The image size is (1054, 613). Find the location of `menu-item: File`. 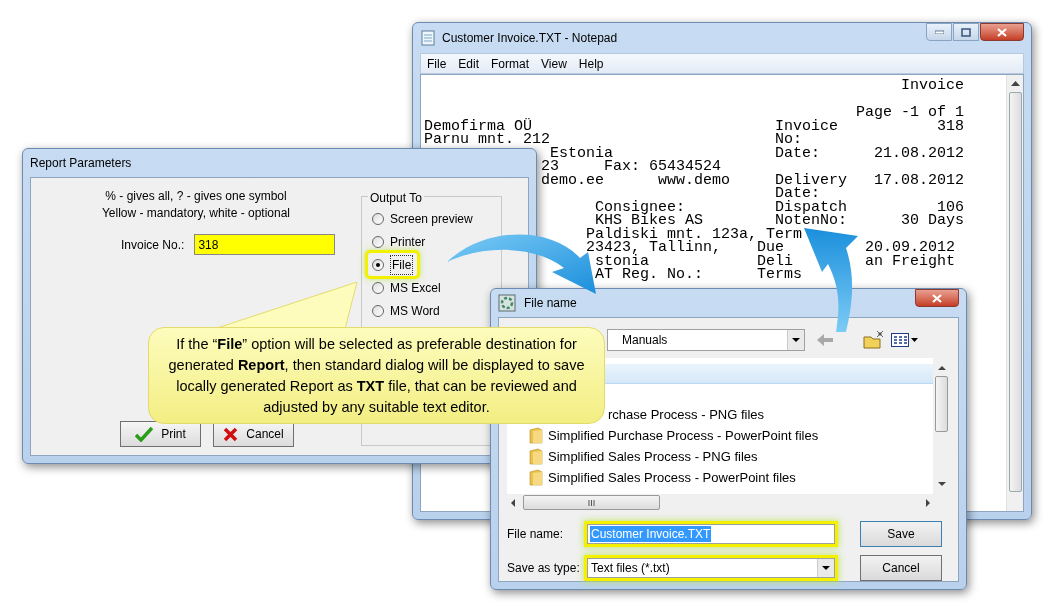

menu-item: File is located at coordinates (437, 63).